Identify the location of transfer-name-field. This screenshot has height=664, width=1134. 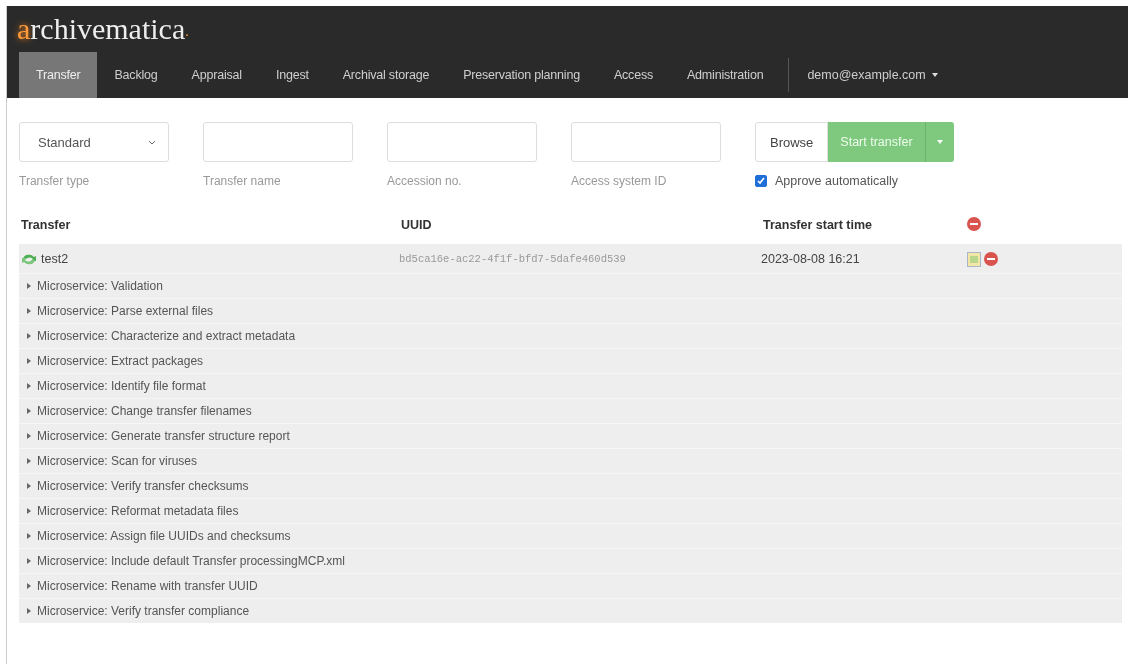
(278, 142).